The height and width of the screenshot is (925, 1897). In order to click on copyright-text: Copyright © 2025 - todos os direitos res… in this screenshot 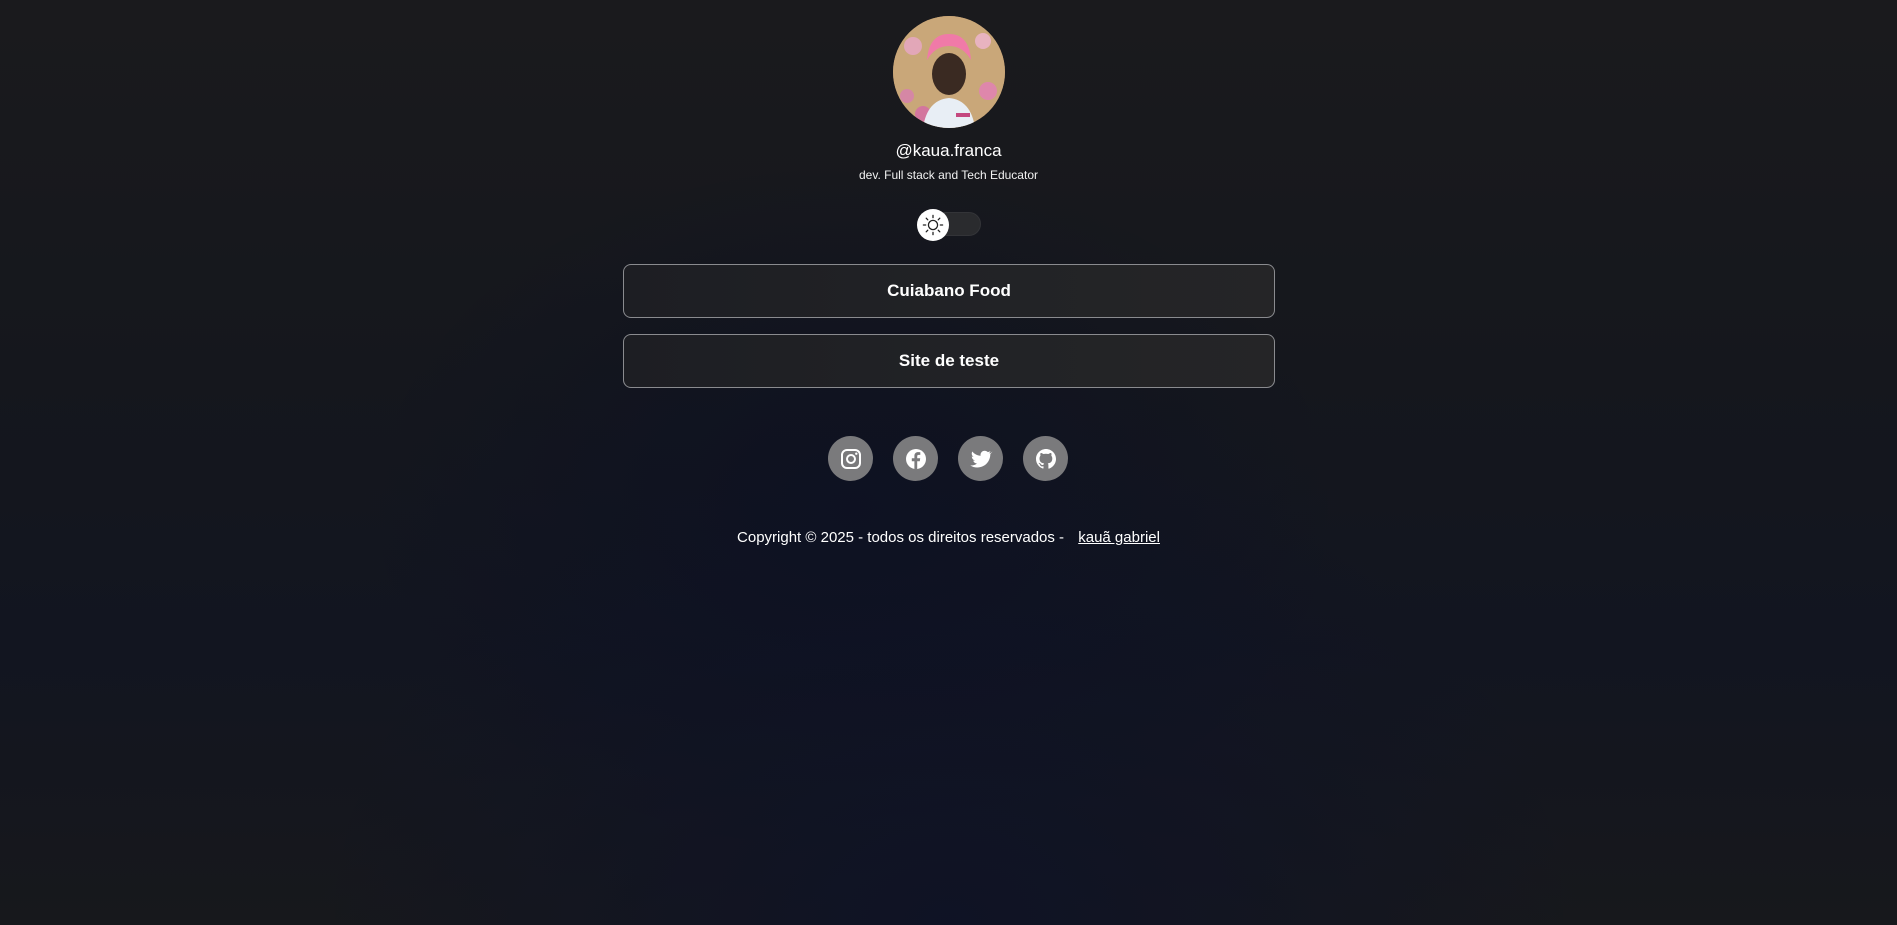, I will do `click(901, 537)`.